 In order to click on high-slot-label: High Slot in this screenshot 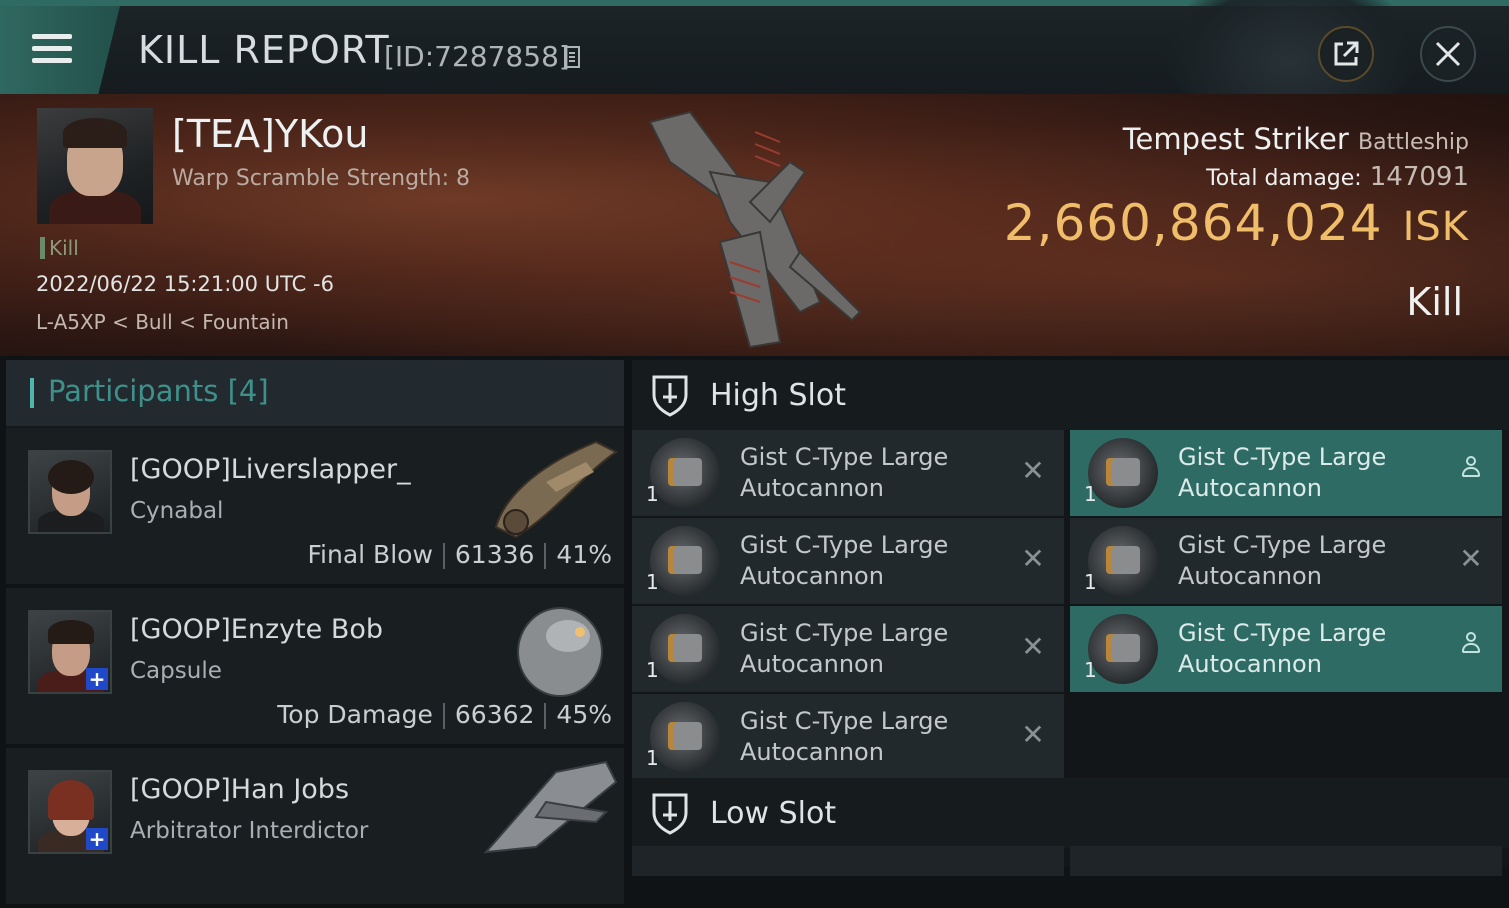, I will do `click(778, 395)`.